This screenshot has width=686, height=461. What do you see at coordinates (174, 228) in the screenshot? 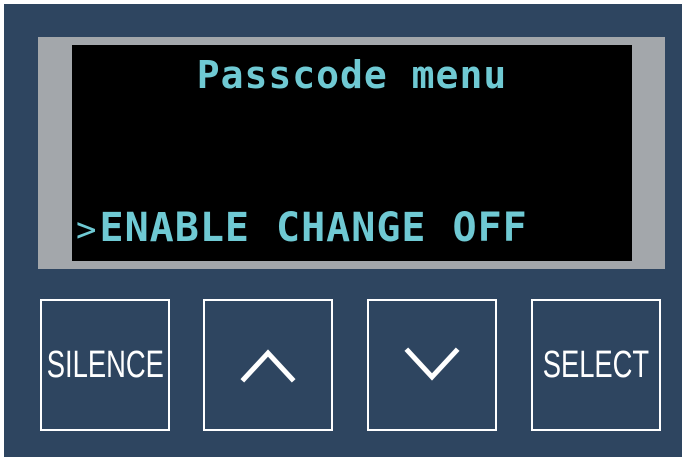
I see `menu-option-enable: ENABLE` at bounding box center [174, 228].